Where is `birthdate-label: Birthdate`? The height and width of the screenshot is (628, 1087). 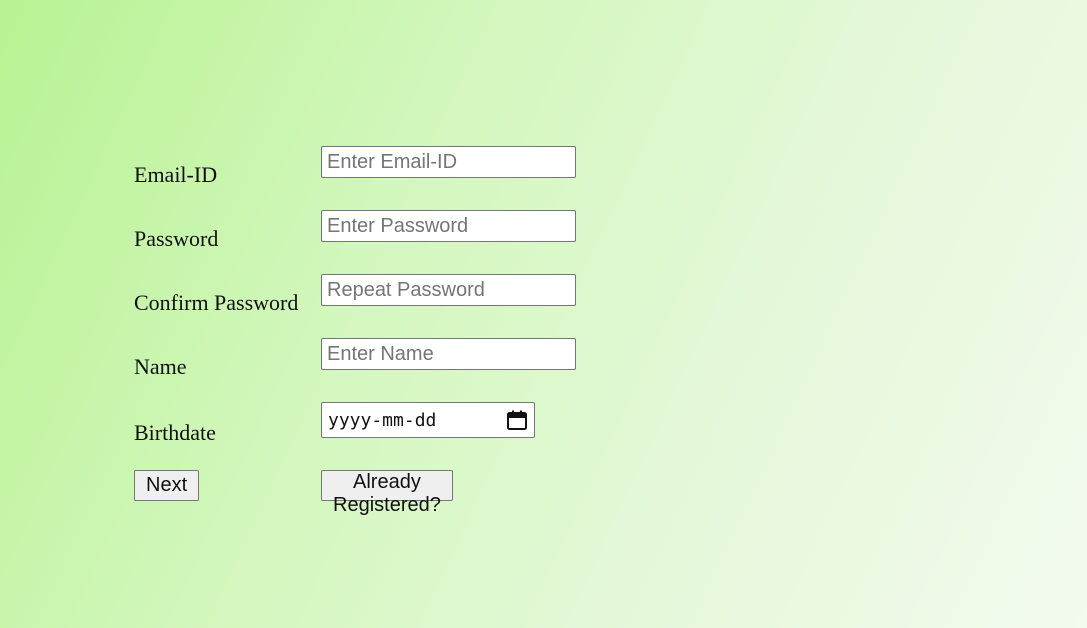
birthdate-label: Birthdate is located at coordinates (175, 432).